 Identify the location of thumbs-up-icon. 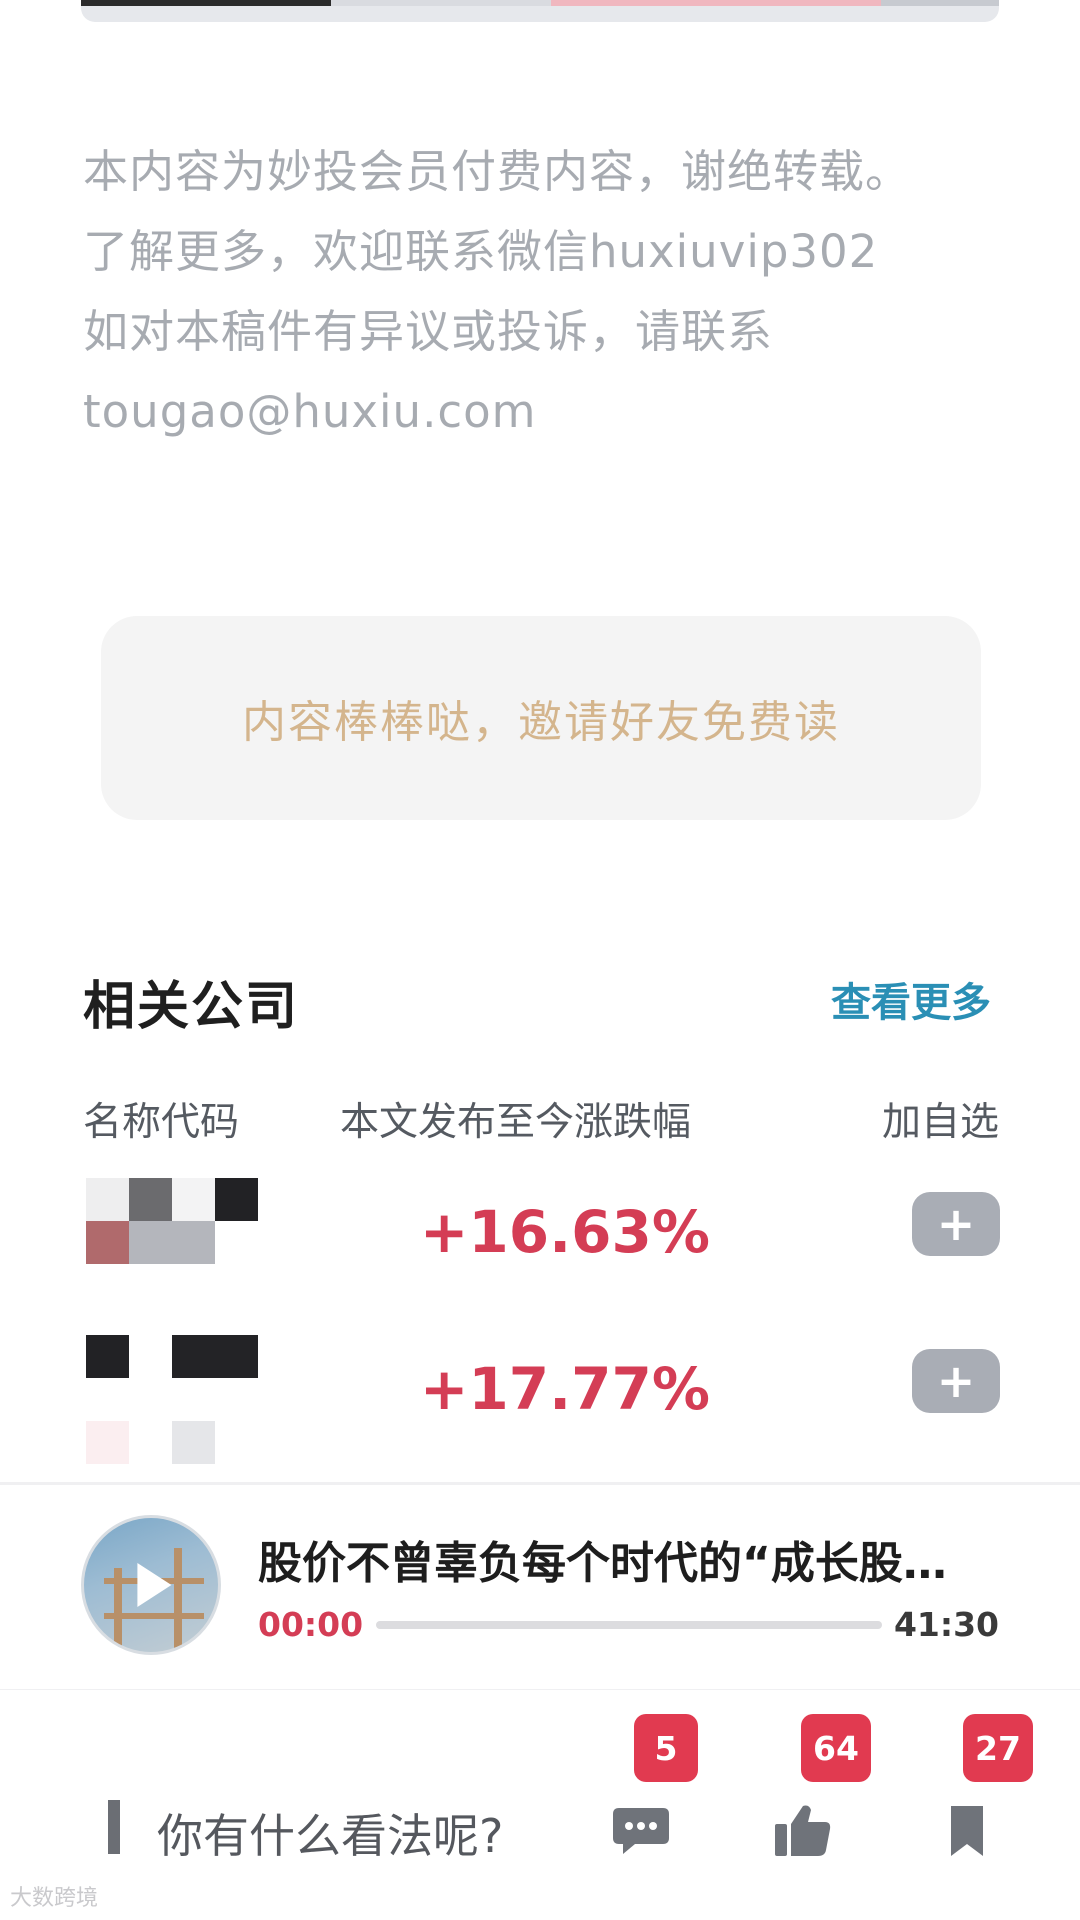
(803, 1830).